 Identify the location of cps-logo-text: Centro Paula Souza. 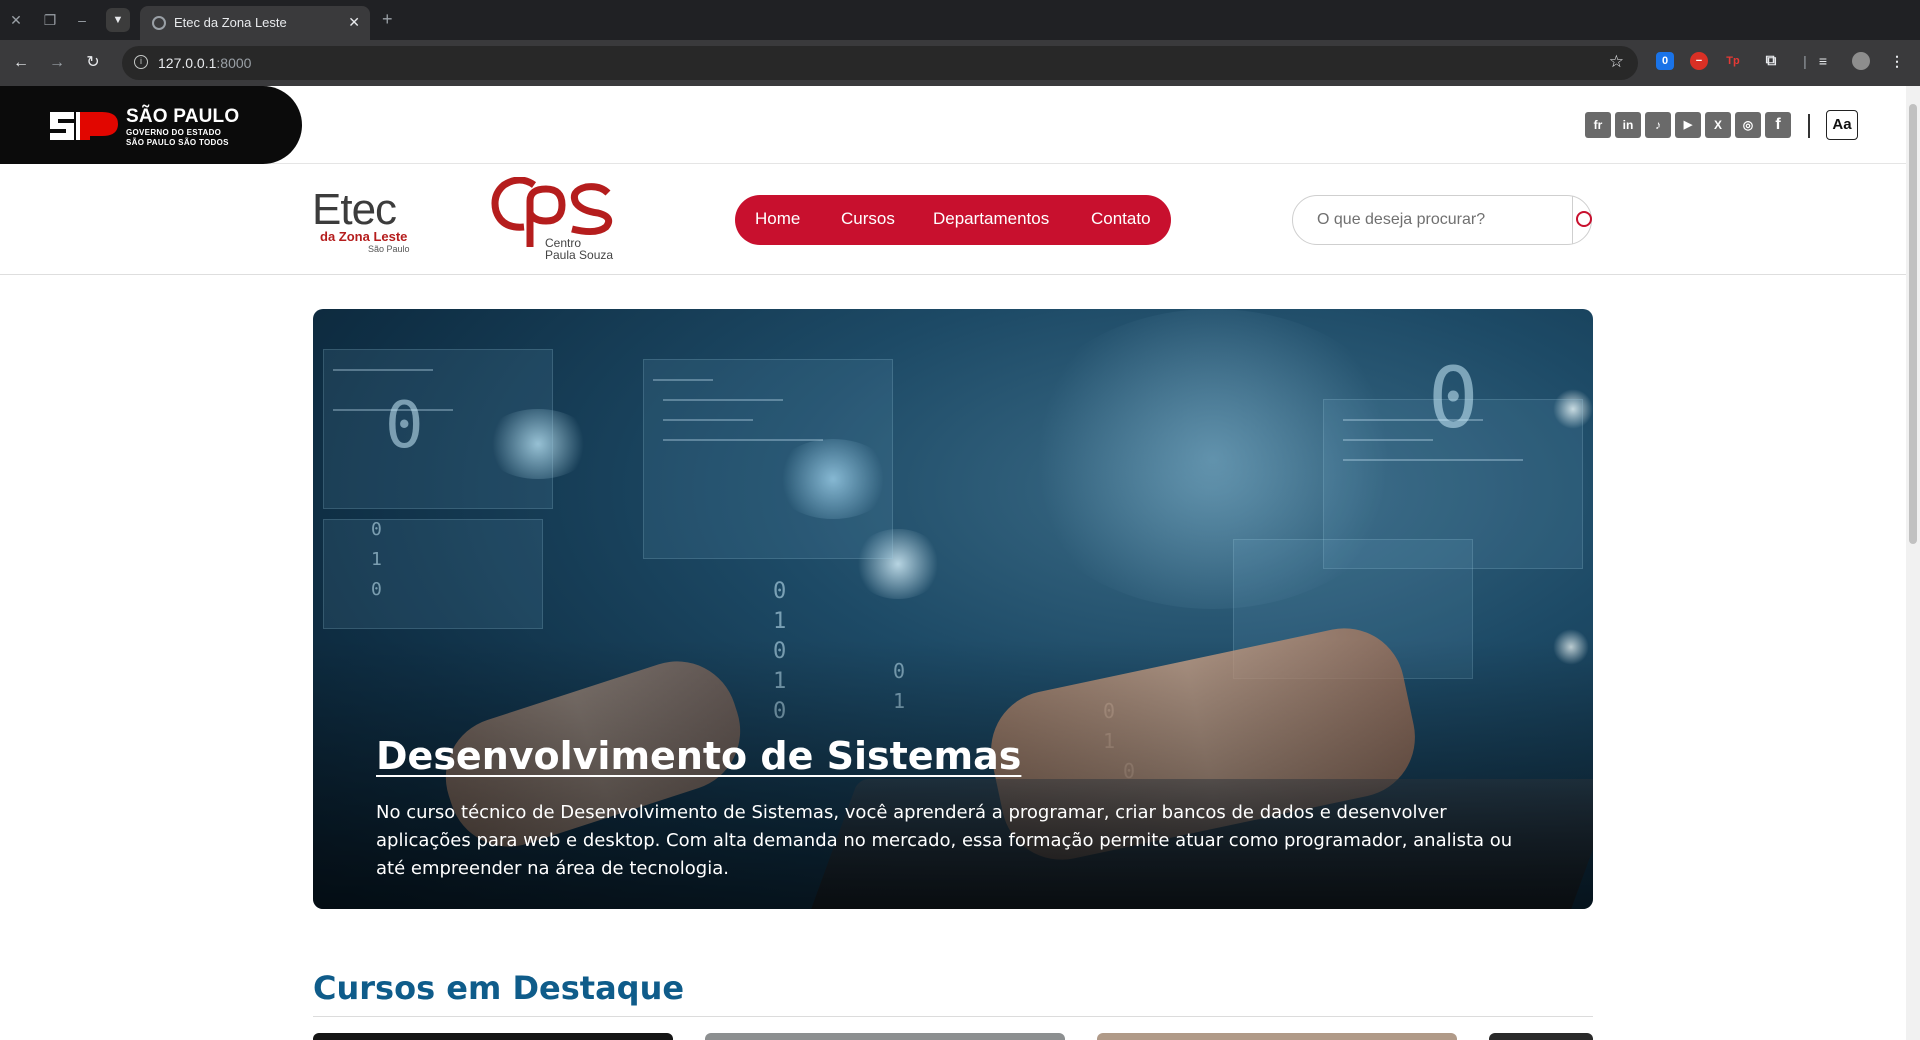
(579, 249).